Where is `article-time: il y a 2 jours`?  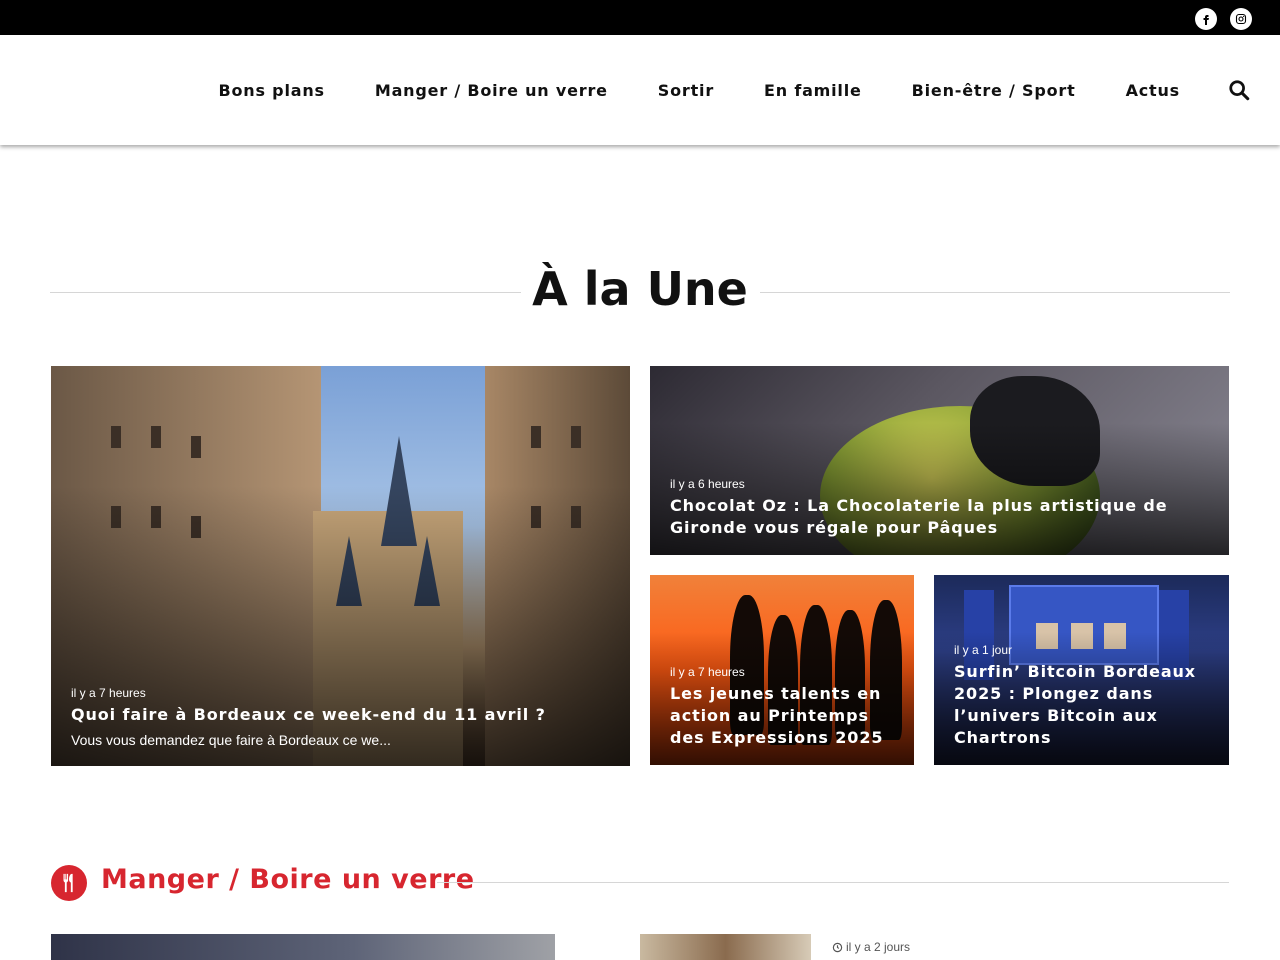 article-time: il y a 2 jours is located at coordinates (871, 947).